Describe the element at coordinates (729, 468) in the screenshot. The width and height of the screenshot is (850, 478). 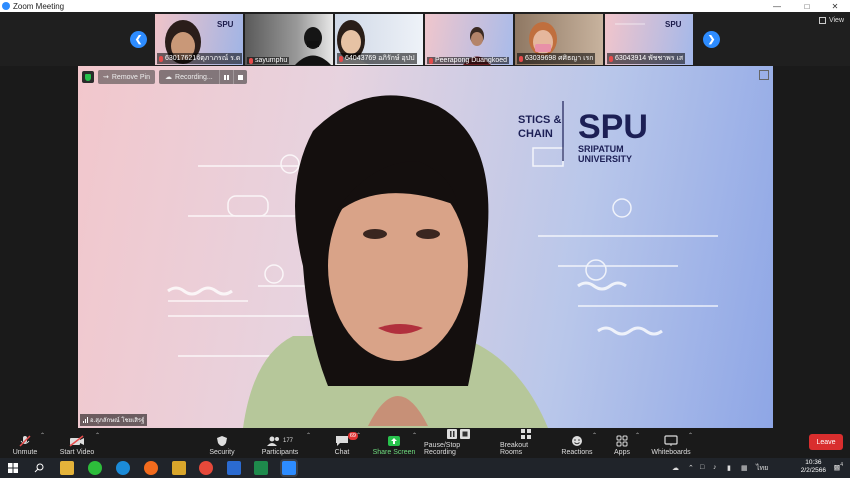
I see `battery-icon: ▮` at that location.